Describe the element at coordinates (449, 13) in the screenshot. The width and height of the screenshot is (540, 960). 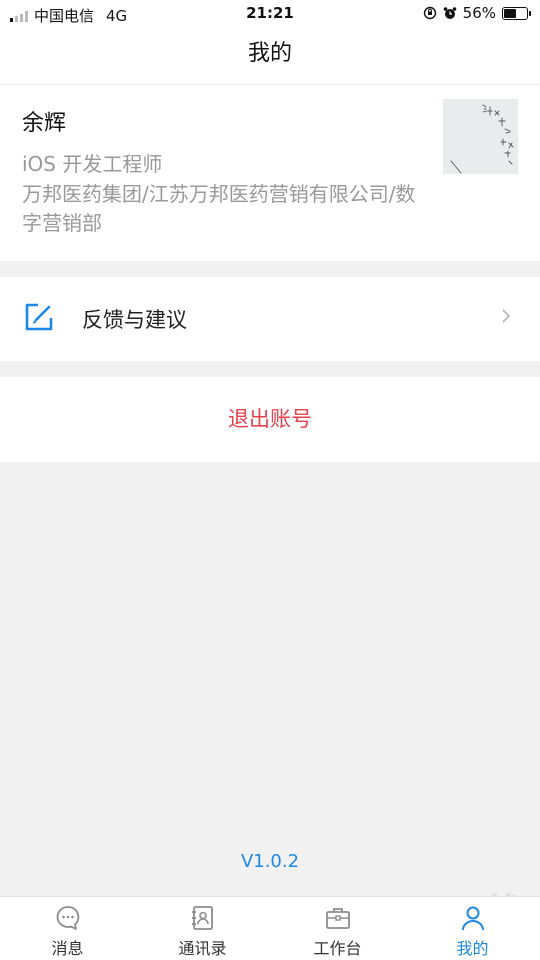
I see `alarm-icon` at that location.